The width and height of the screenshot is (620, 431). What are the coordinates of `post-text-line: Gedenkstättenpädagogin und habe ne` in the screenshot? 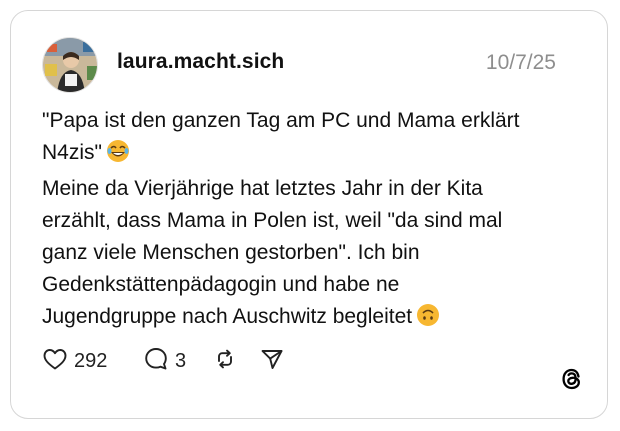 It's located at (221, 284).